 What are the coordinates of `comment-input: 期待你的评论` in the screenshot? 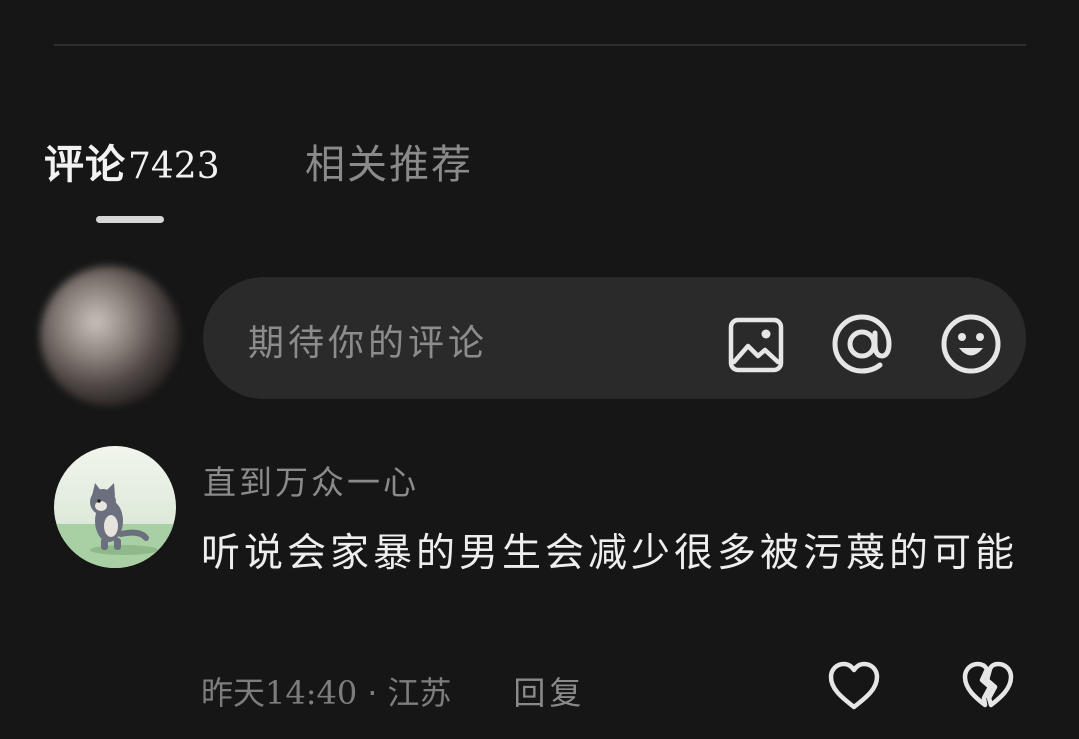 It's located at (614, 338).